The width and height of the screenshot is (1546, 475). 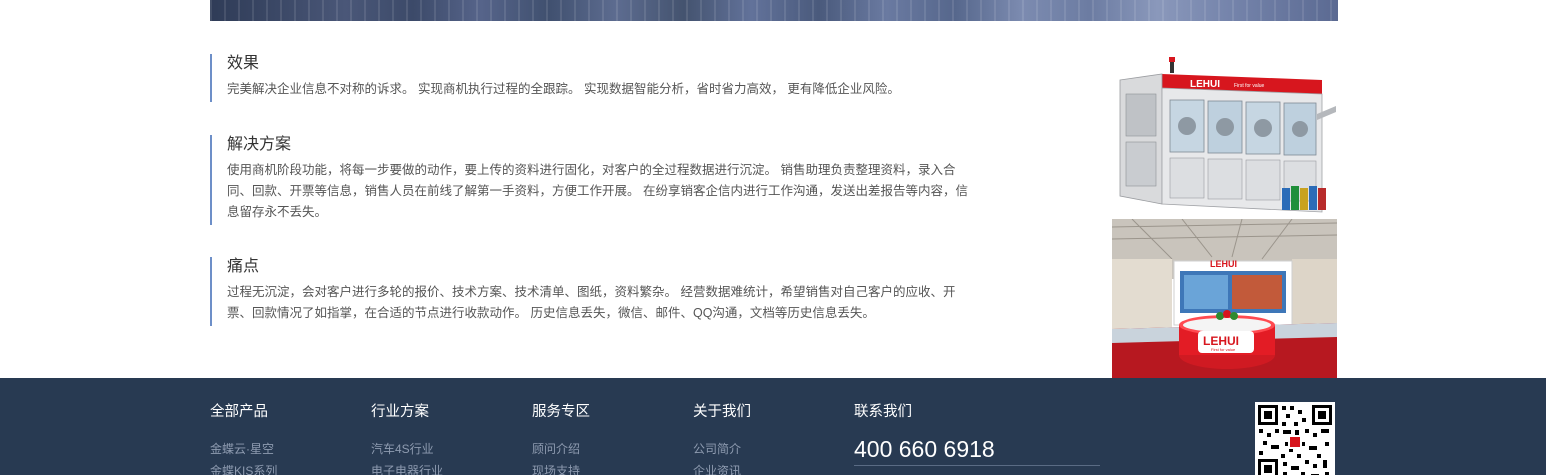 What do you see at coordinates (400, 412) in the screenshot?
I see `footer-column-title: 行业方案` at bounding box center [400, 412].